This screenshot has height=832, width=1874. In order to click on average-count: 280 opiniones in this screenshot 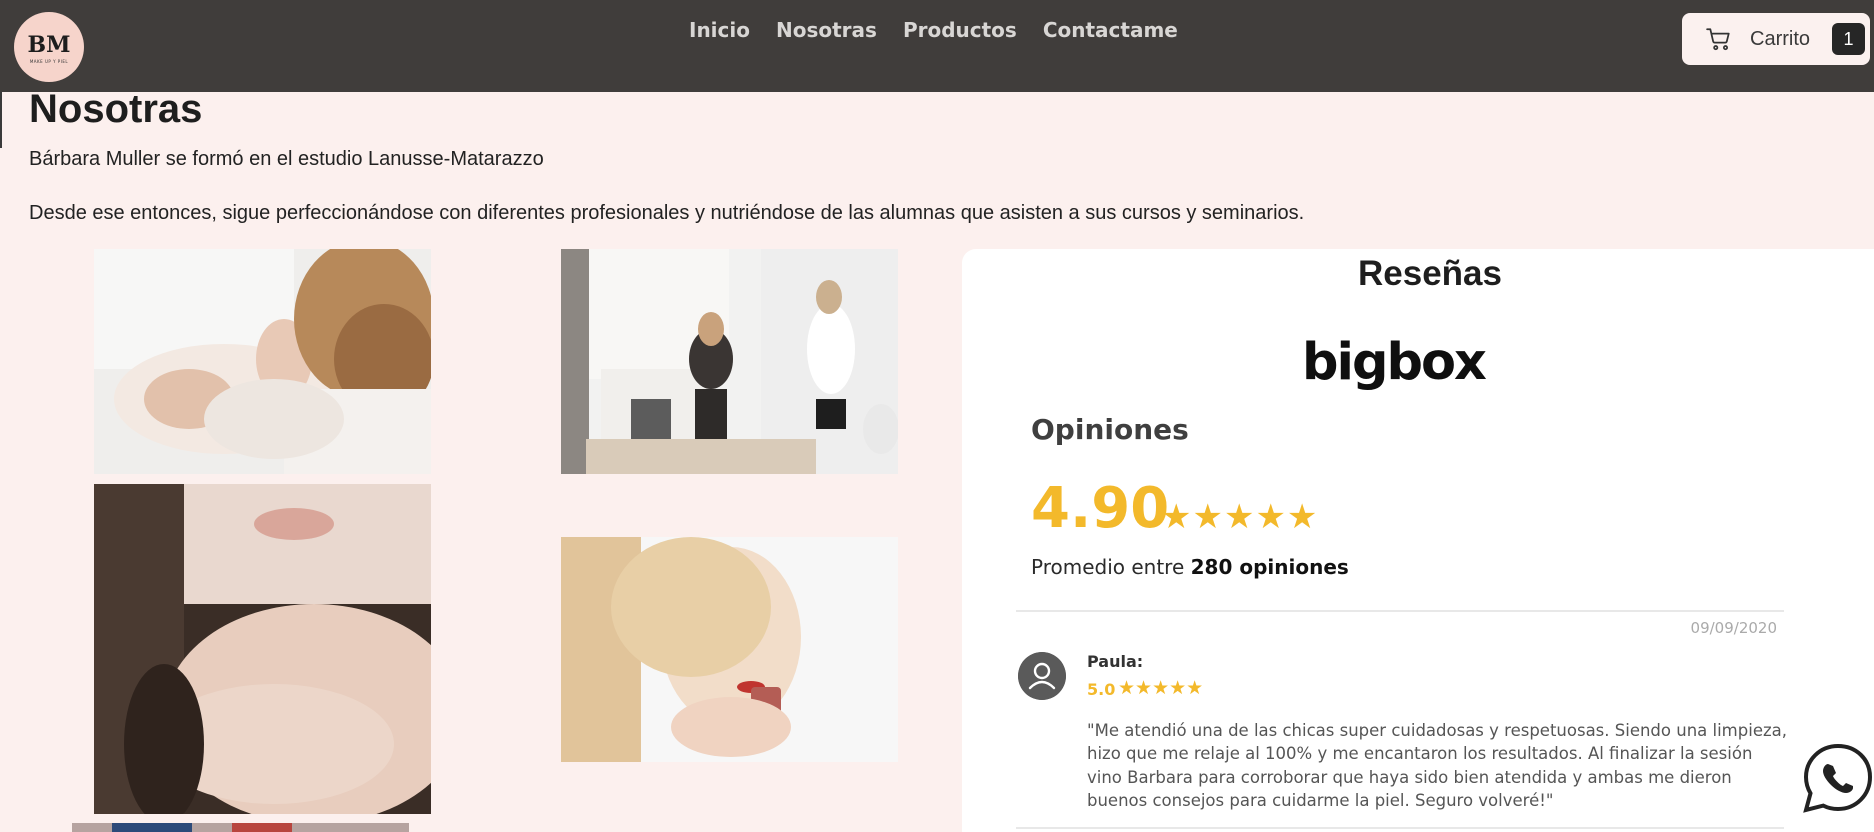, I will do `click(1269, 567)`.